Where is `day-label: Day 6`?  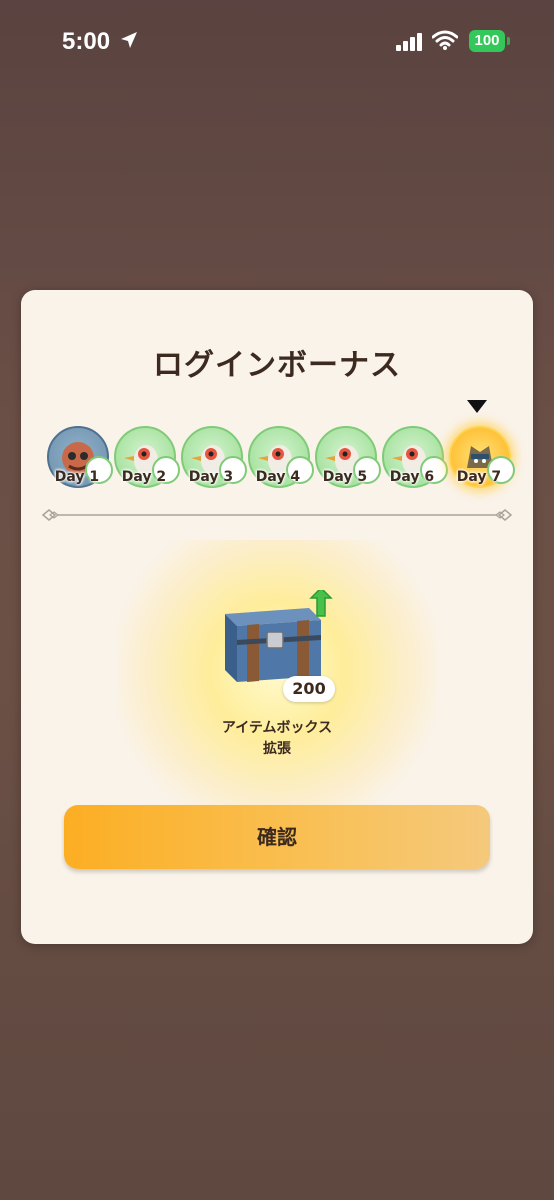 day-label: Day 6 is located at coordinates (412, 477).